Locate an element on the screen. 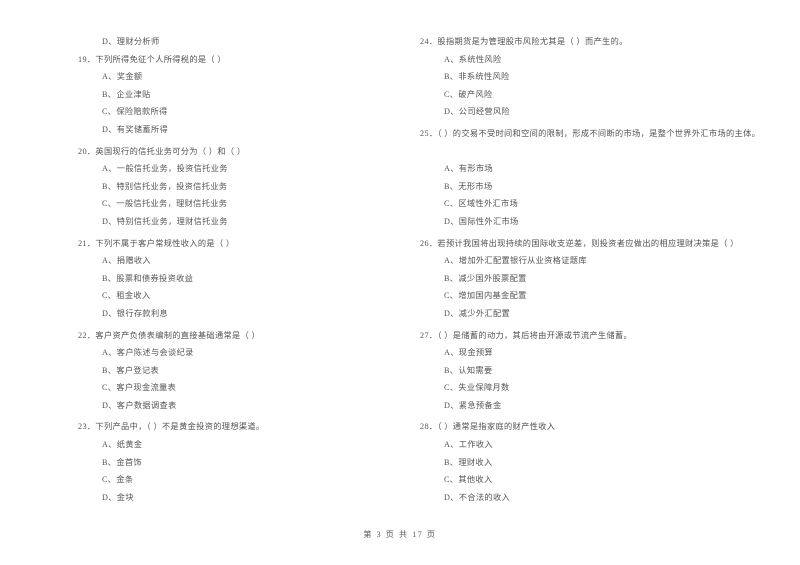  question-stem: 26．若预计我国将出现持续的国际收支逆差，则投资者应做出的相应理财决策是（ ） is located at coordinates (579, 243).